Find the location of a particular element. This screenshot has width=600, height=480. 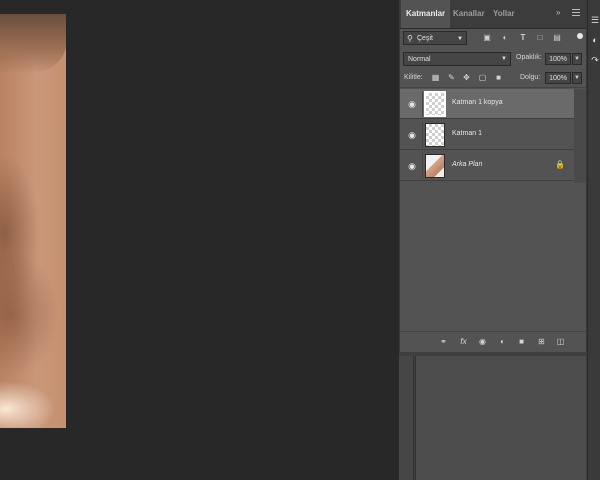

lock-image-icon: ✎ is located at coordinates (451, 77).